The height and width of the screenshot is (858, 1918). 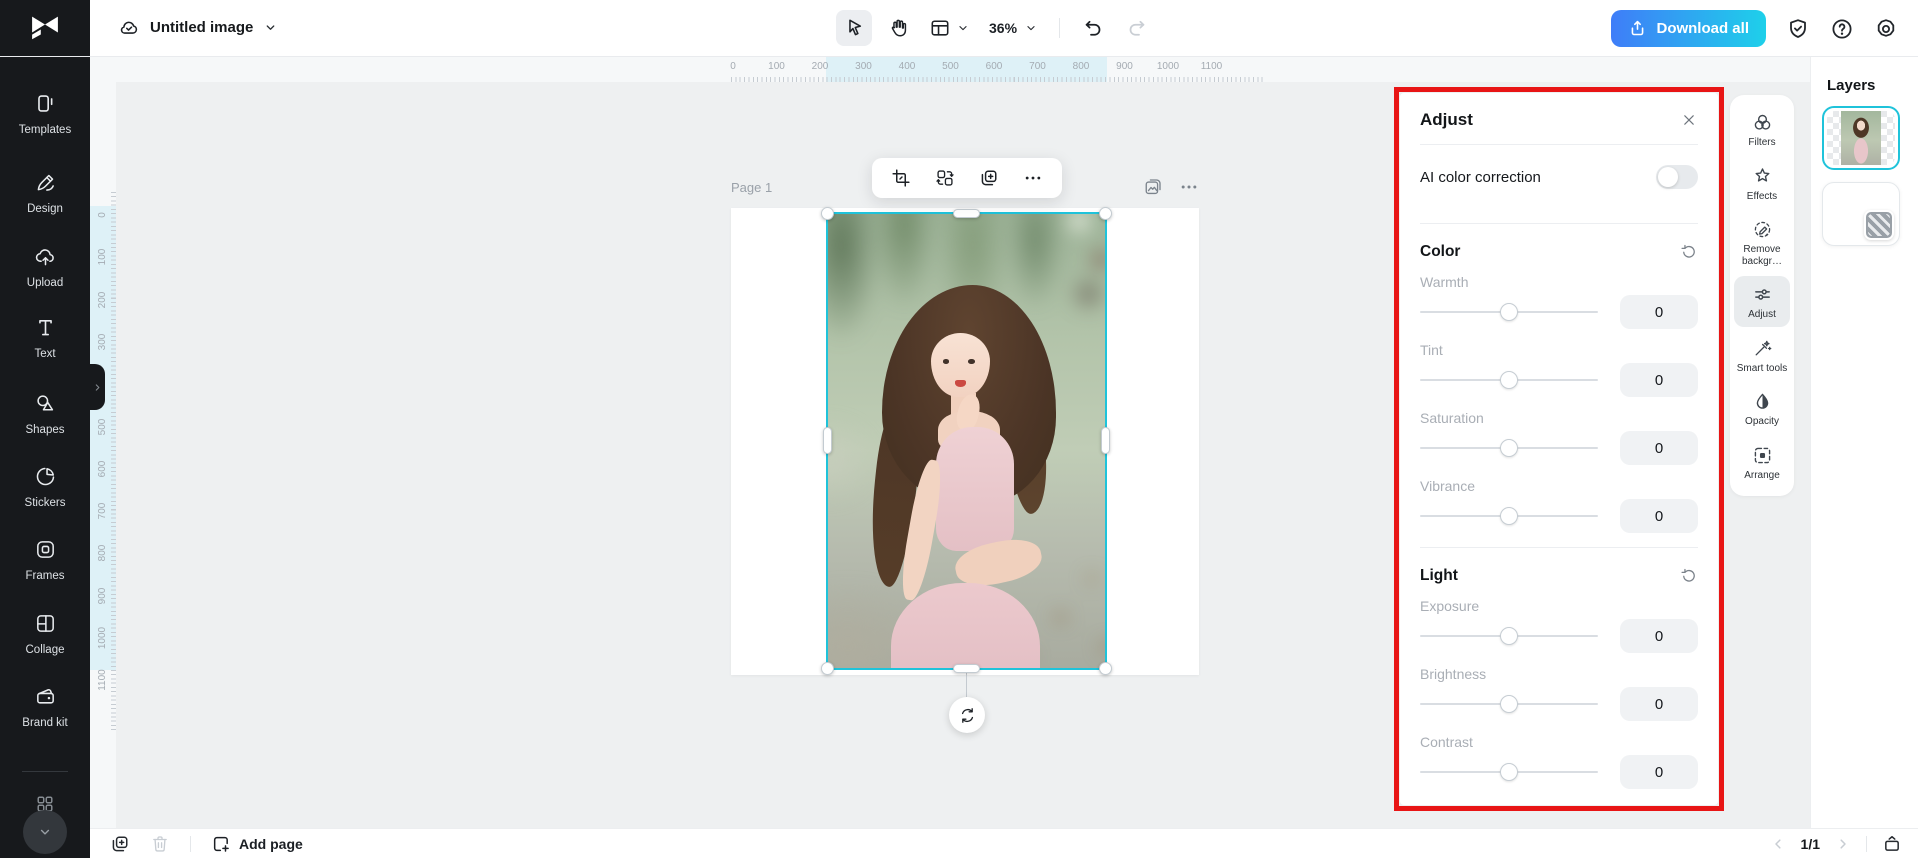 I want to click on slider-track-exposure, so click(x=1509, y=636).